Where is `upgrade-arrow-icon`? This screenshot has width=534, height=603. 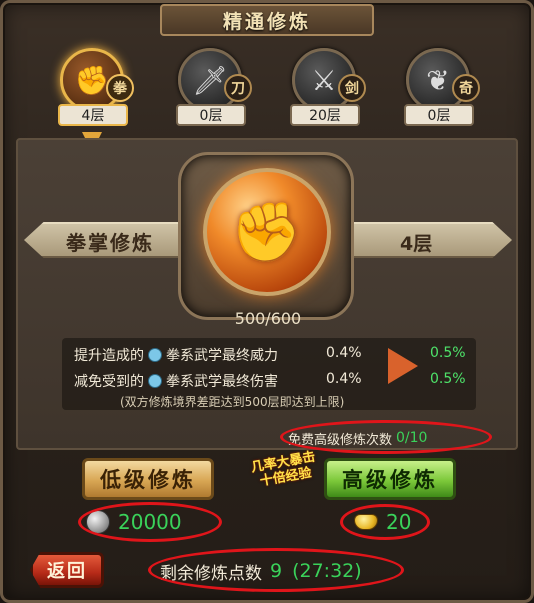 upgrade-arrow-icon is located at coordinates (403, 366).